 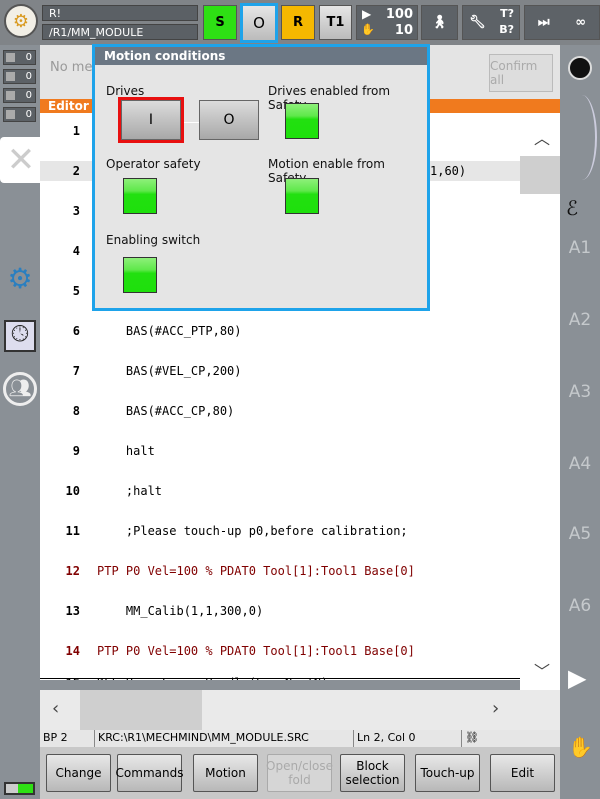 What do you see at coordinates (280, 491) in the screenshot?
I see `code-line: 10 ;halt` at bounding box center [280, 491].